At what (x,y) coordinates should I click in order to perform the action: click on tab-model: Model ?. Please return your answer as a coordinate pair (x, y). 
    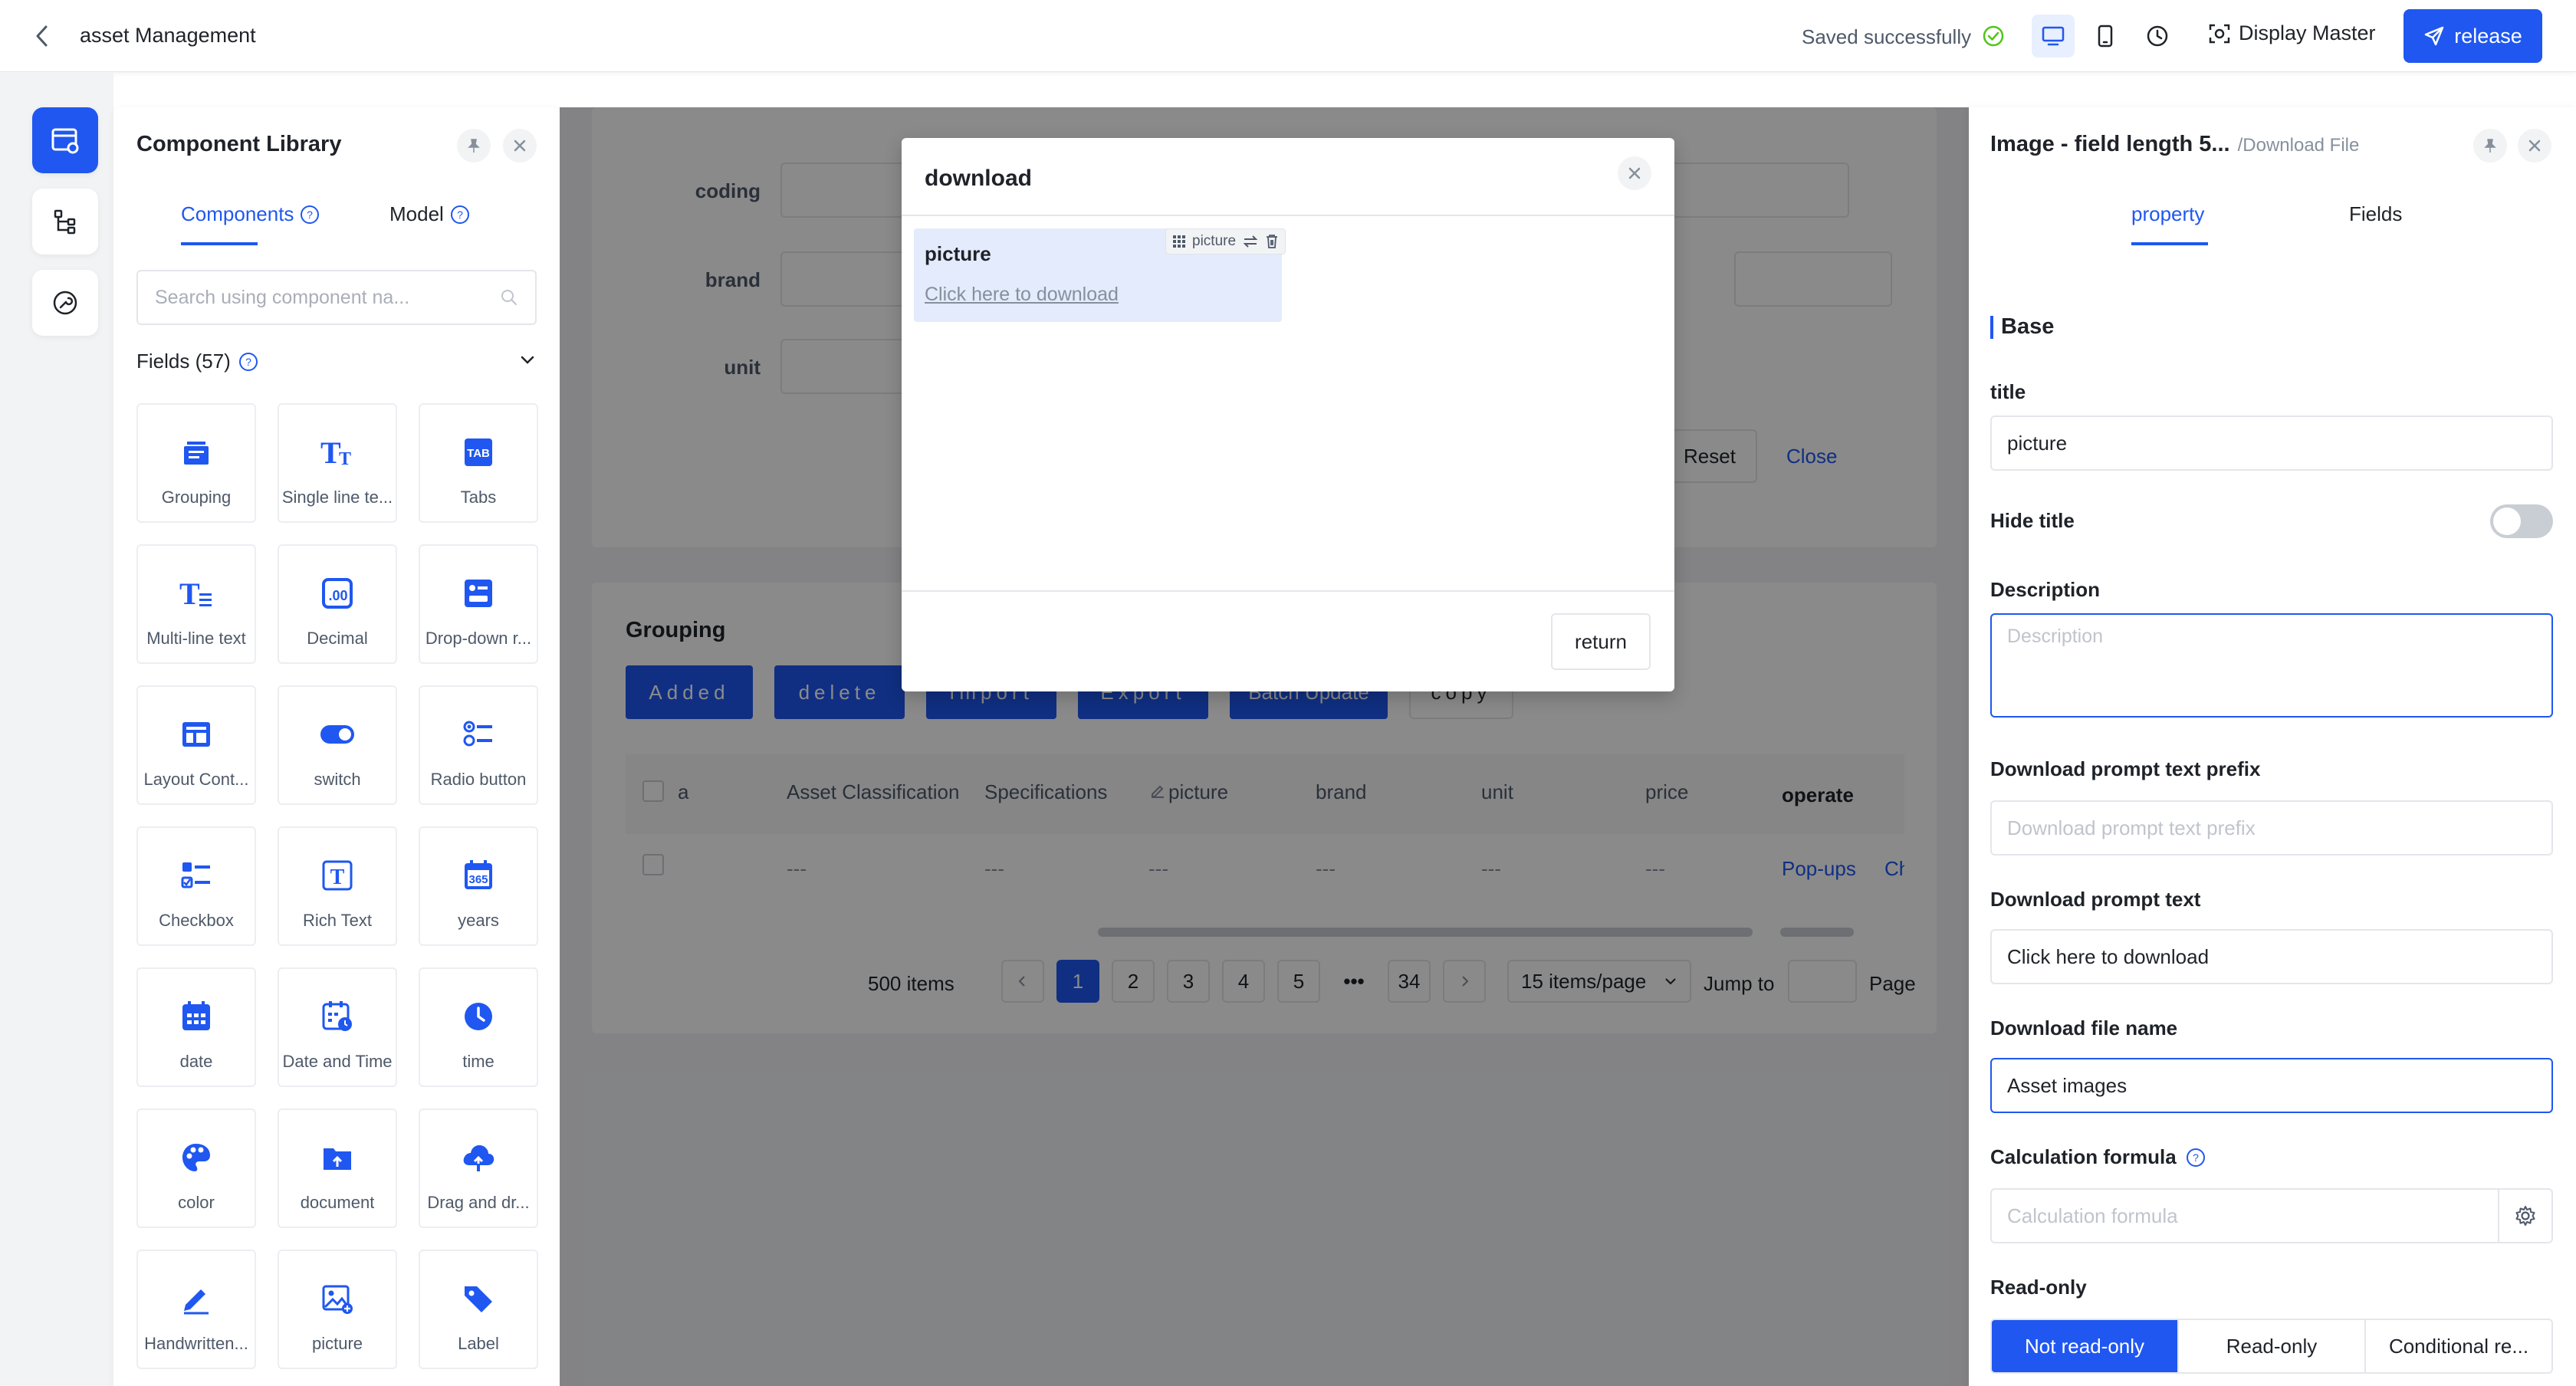
    Looking at the image, I should click on (430, 214).